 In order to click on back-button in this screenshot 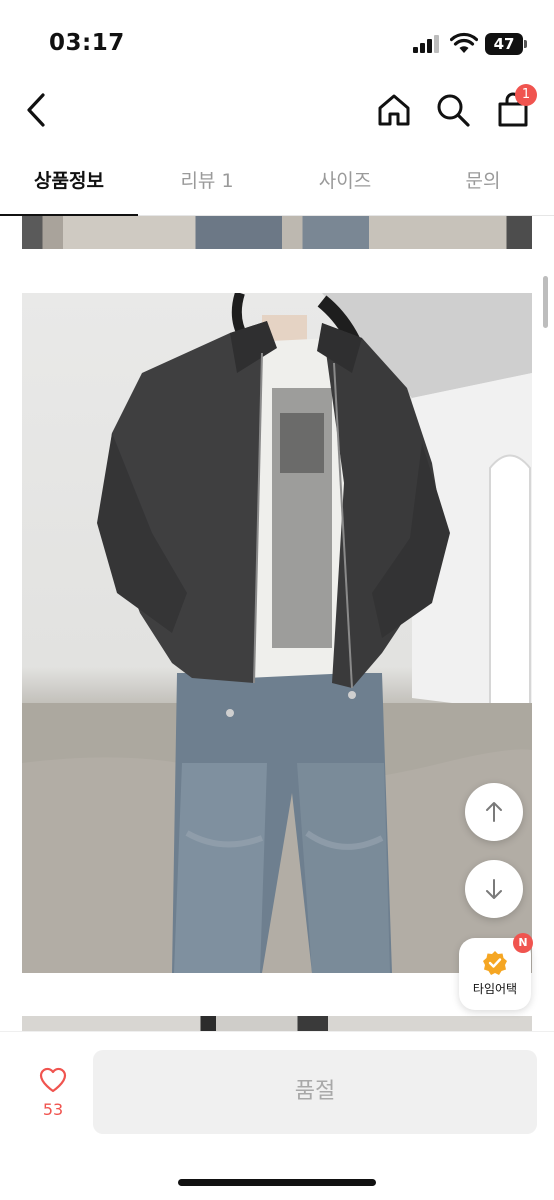, I will do `click(36, 110)`.